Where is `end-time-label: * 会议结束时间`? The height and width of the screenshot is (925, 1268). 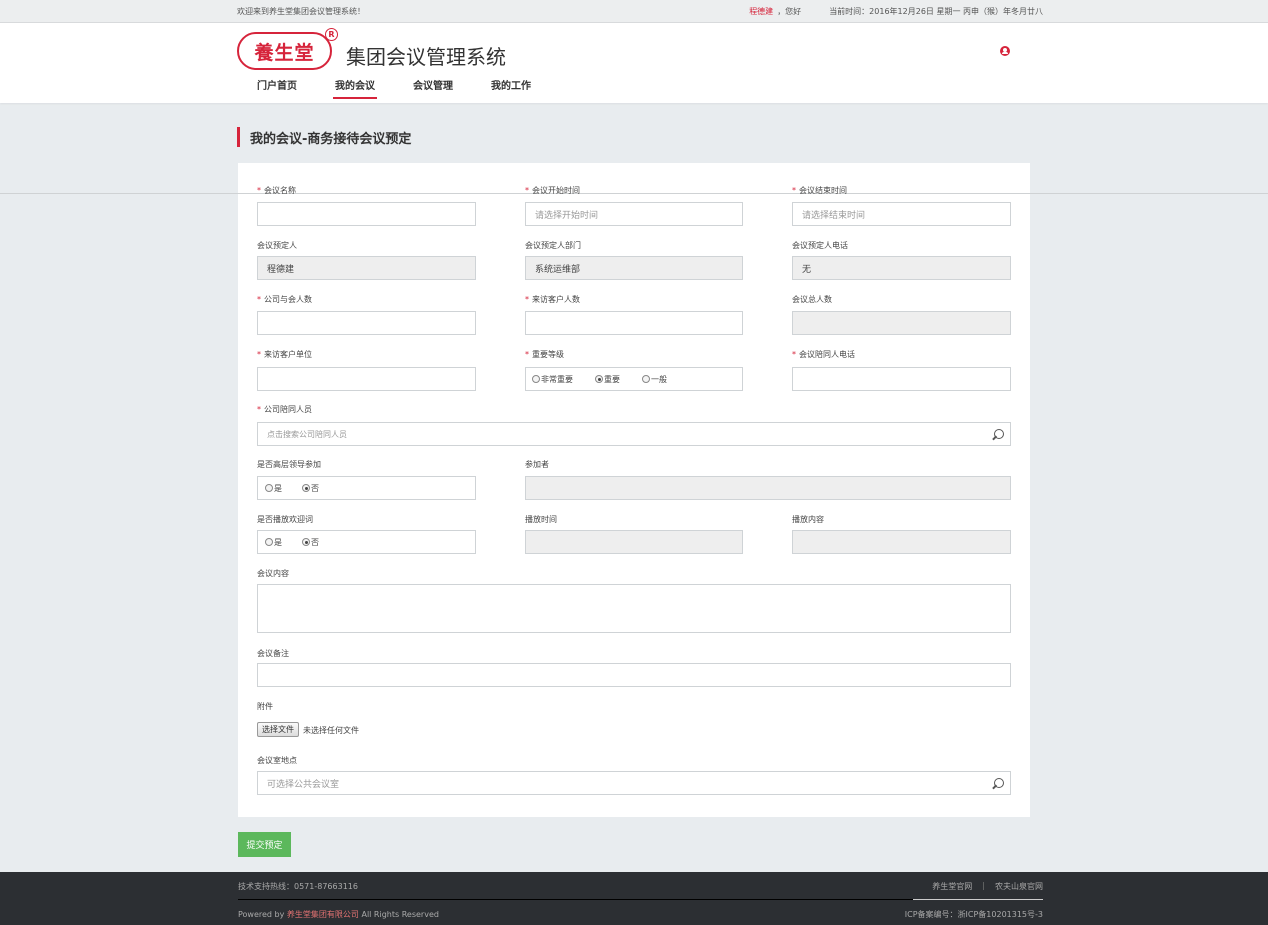 end-time-label: * 会议结束时间 is located at coordinates (819, 190).